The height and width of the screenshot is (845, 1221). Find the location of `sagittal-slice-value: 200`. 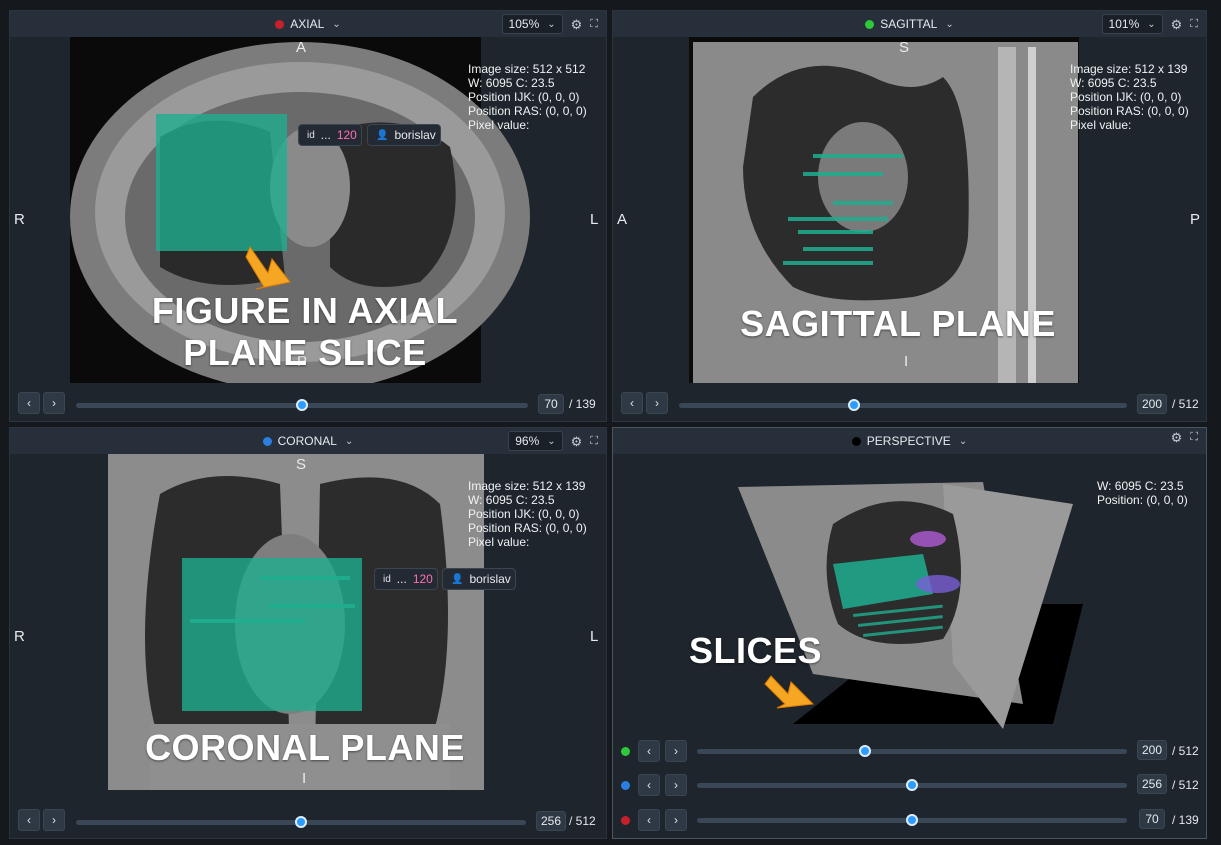

sagittal-slice-value: 200 is located at coordinates (1152, 404).